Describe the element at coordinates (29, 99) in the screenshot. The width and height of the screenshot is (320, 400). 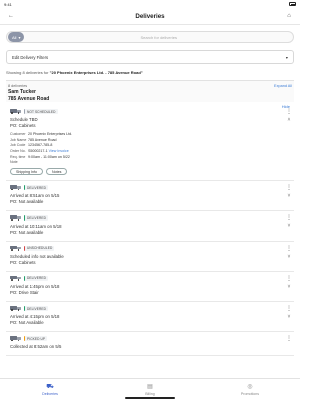
I see `job-address: 785 Avenue Road` at that location.